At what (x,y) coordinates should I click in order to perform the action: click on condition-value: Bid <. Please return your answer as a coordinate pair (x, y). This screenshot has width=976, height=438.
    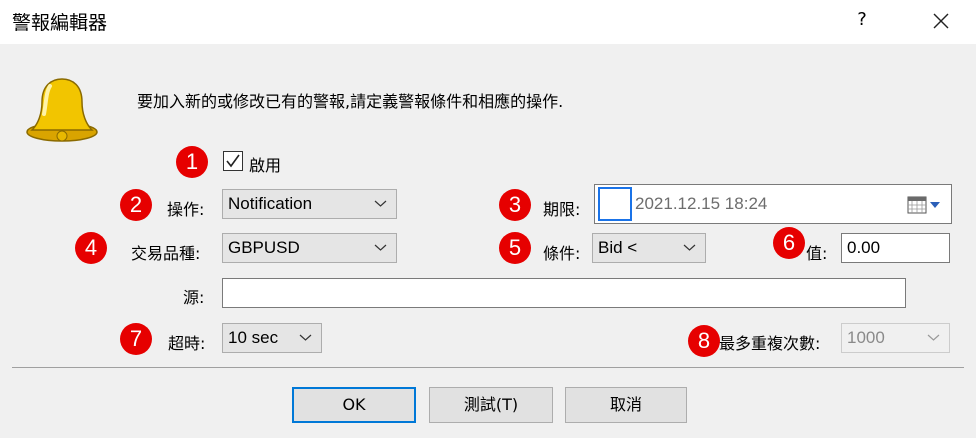
    Looking at the image, I should click on (618, 247).